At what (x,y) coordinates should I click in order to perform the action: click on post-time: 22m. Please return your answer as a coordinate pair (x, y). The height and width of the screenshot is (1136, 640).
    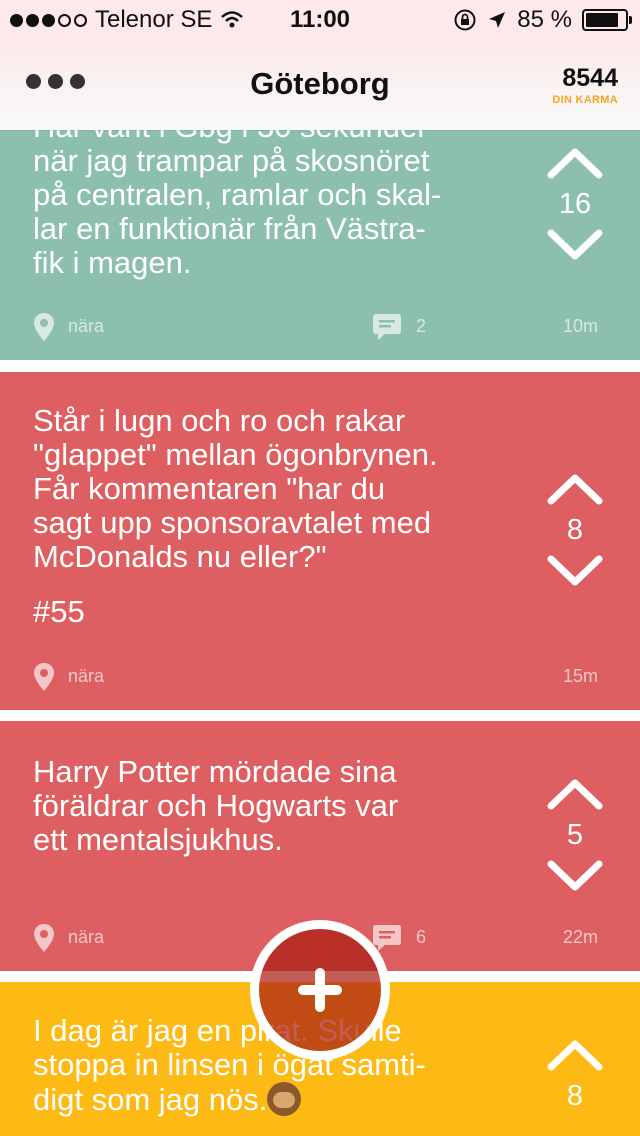
    Looking at the image, I should click on (580, 937).